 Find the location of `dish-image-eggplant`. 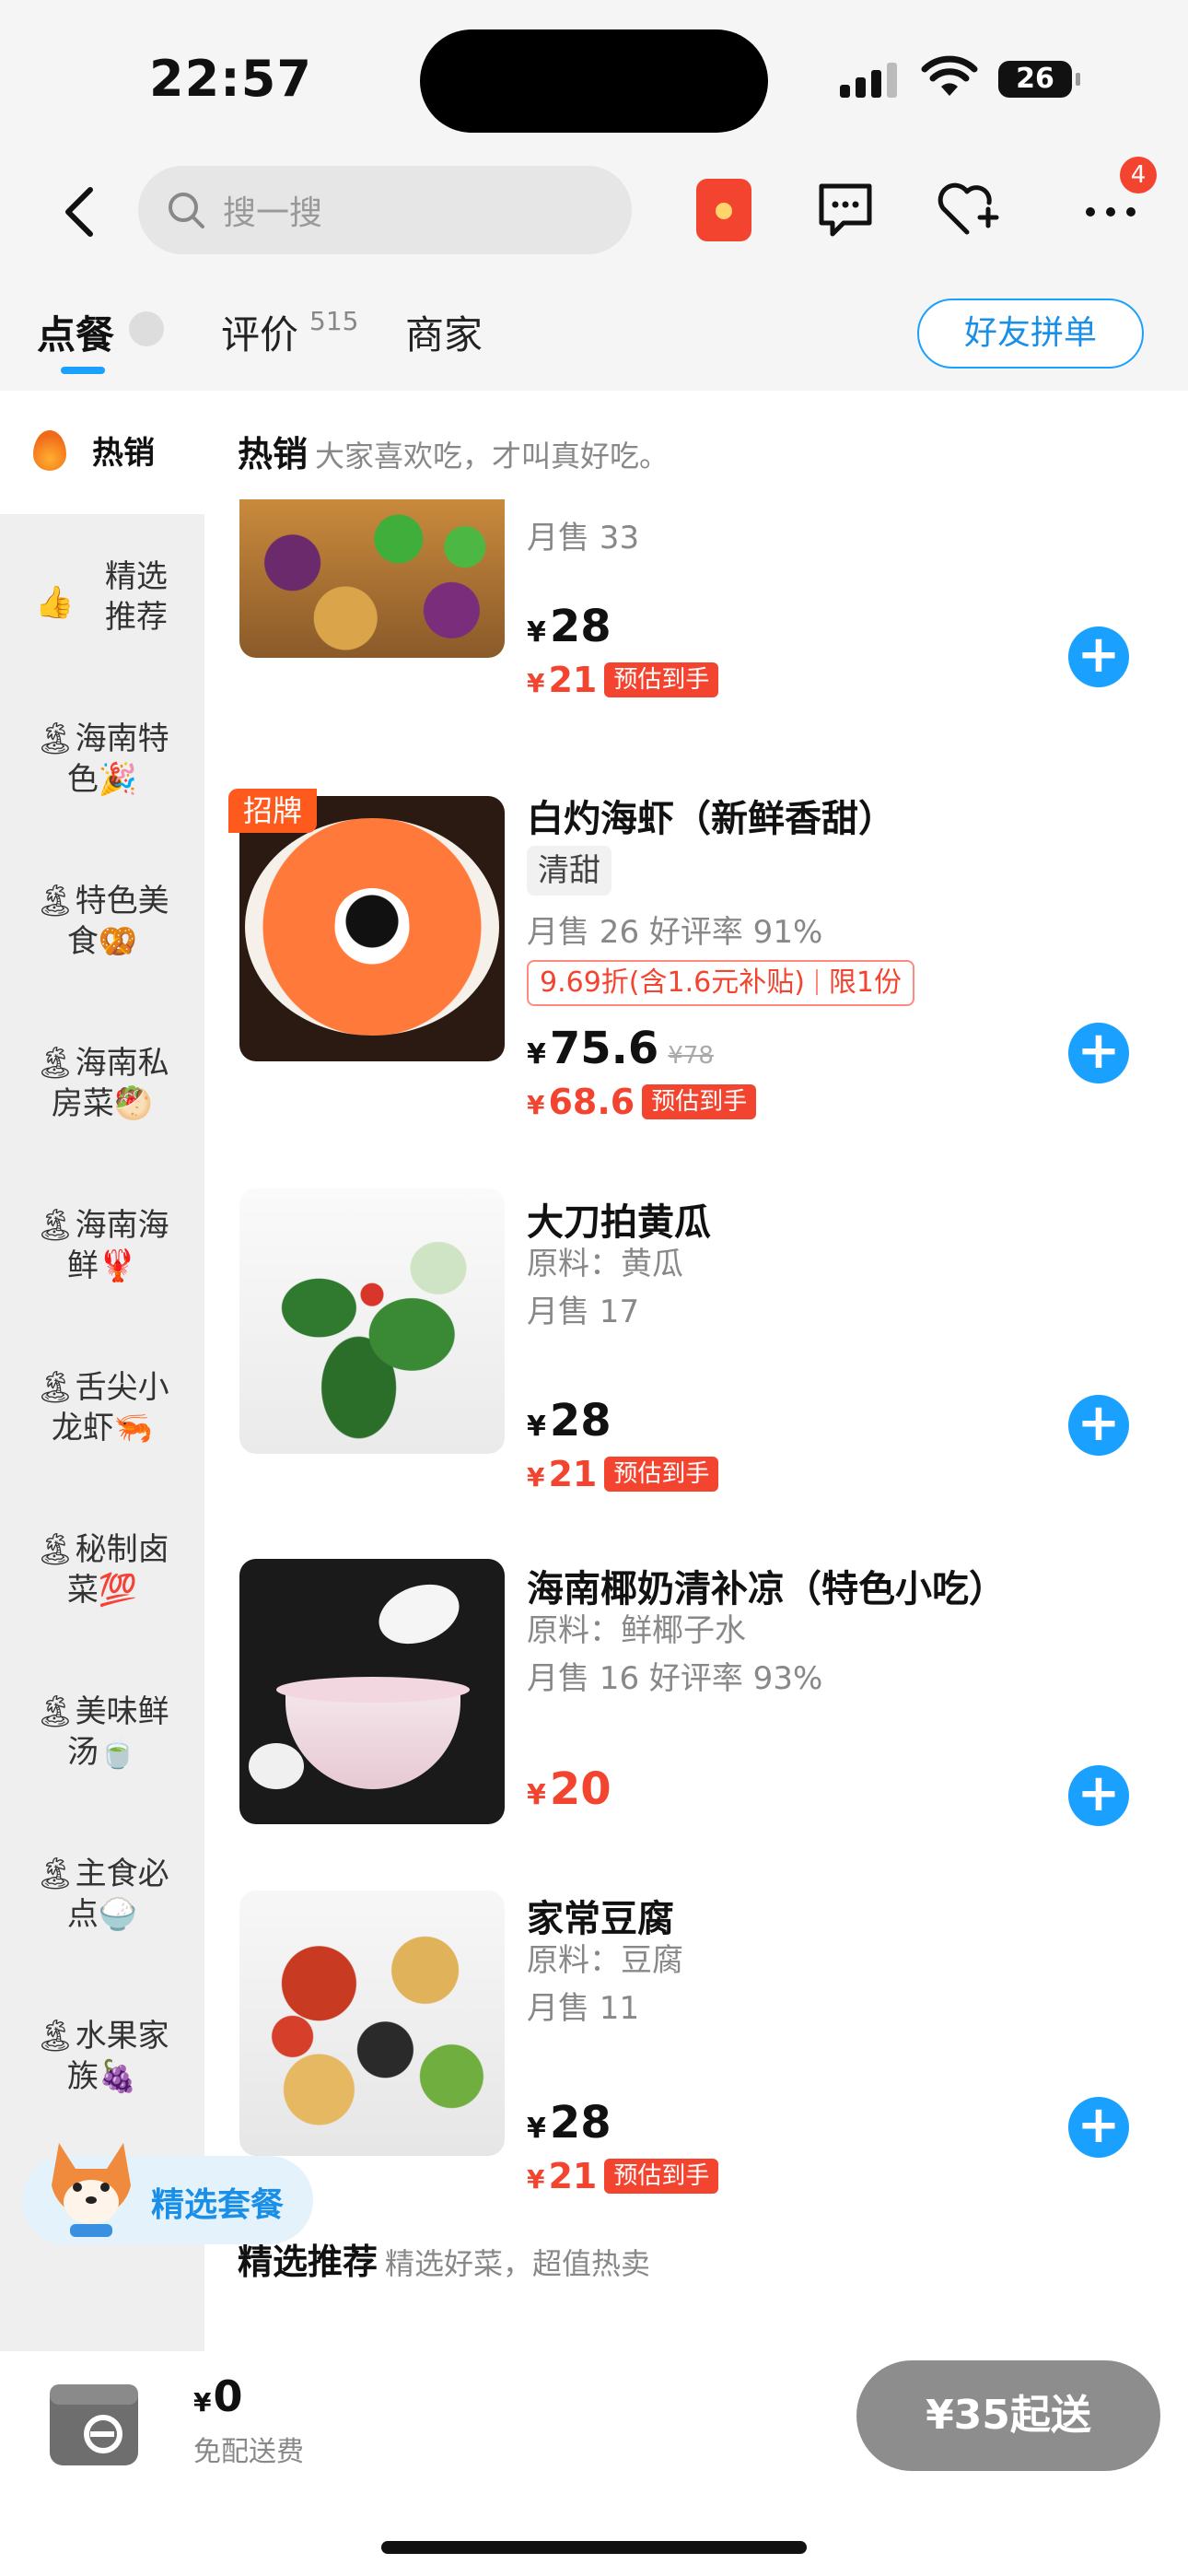

dish-image-eggplant is located at coordinates (372, 578).